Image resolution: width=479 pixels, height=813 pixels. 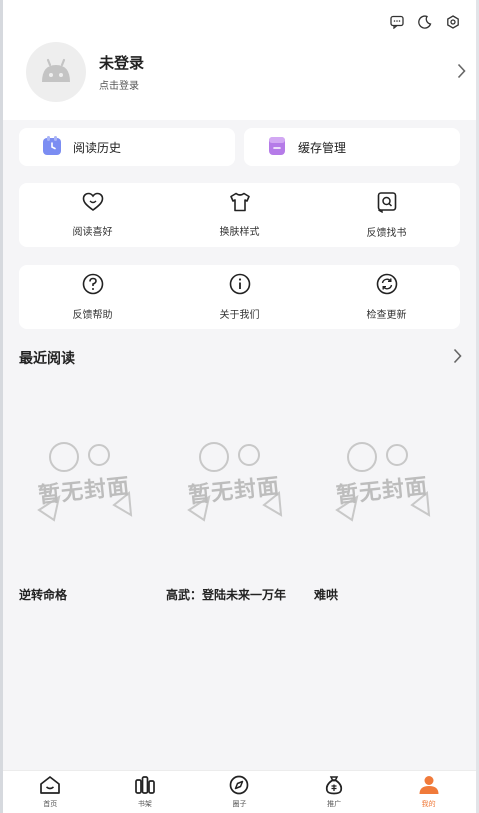 What do you see at coordinates (334, 804) in the screenshot?
I see `tab-promotion-label: 推广` at bounding box center [334, 804].